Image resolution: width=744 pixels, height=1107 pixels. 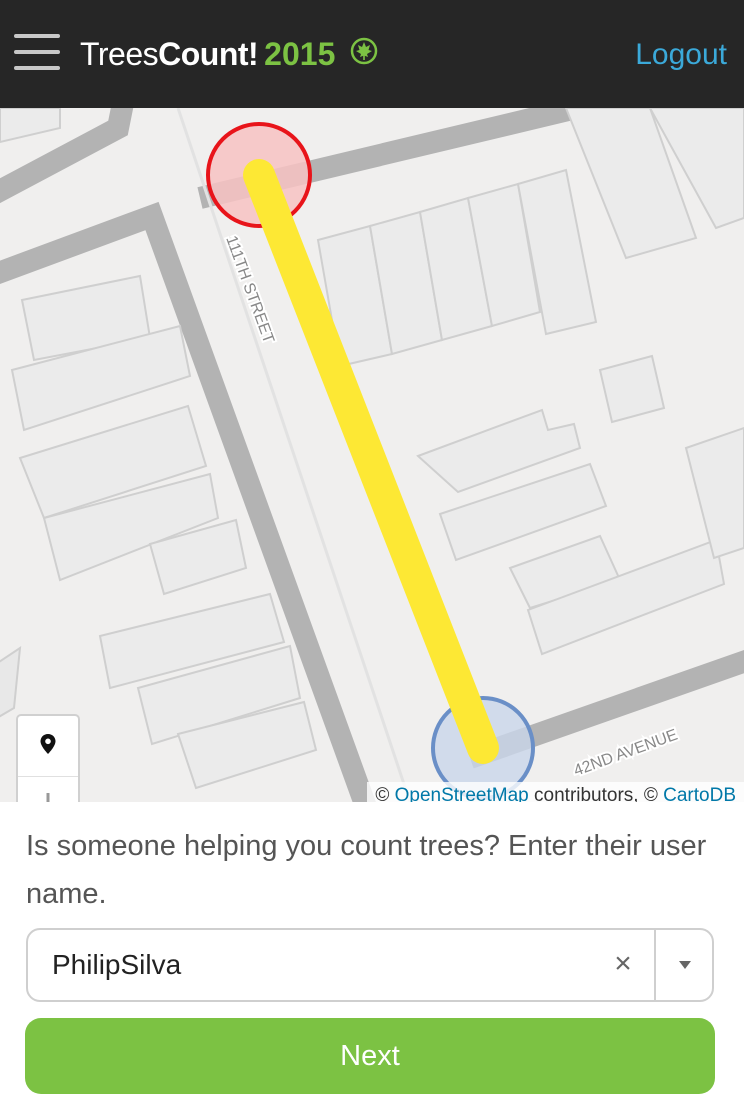 I want to click on brand-year: 2015, so click(x=300, y=54).